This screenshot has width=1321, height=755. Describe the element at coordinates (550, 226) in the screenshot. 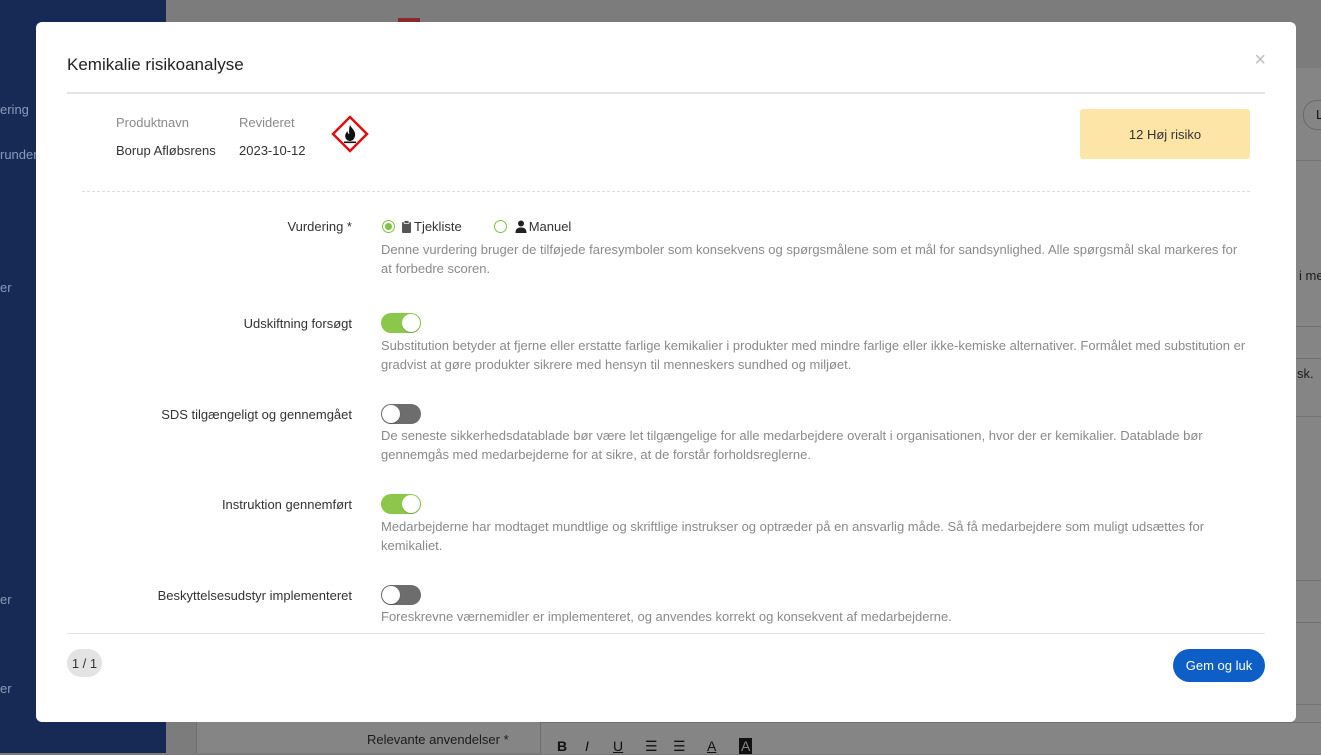

I see `radio-manual-label: Manuel` at that location.